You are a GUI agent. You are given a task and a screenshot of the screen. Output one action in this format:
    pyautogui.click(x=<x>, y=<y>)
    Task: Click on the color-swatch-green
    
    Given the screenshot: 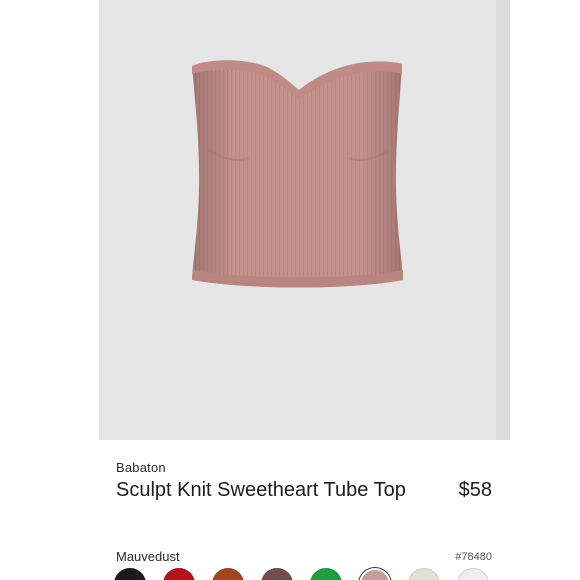 What is the action you would take?
    pyautogui.click(x=326, y=574)
    